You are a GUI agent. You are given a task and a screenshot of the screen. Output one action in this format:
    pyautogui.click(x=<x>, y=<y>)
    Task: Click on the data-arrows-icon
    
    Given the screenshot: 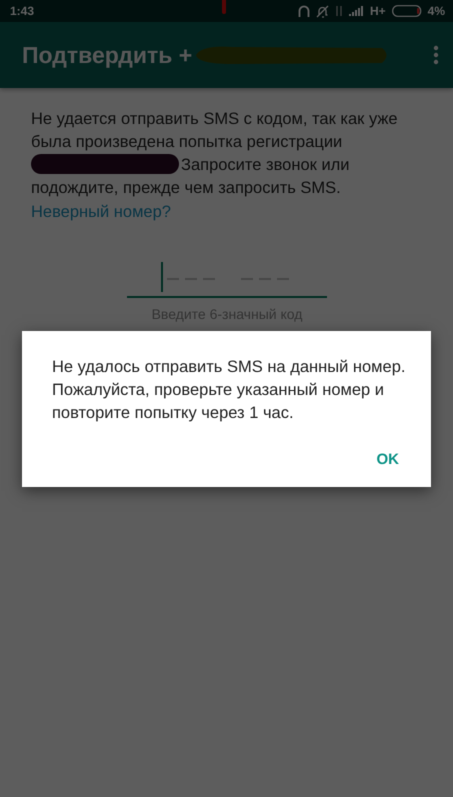 What is the action you would take?
    pyautogui.click(x=338, y=11)
    